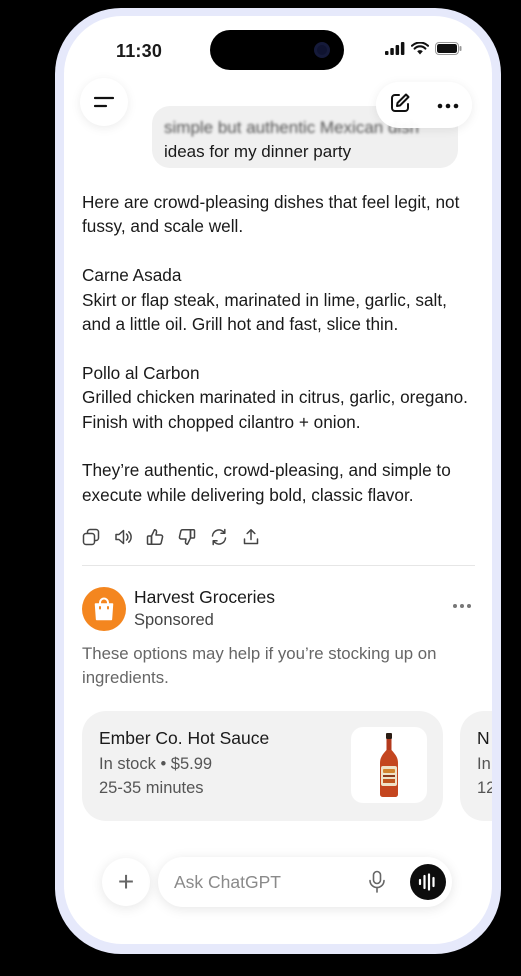 This screenshot has height=976, width=521. Describe the element at coordinates (395, 48) in the screenshot. I see `signal-icon` at that location.